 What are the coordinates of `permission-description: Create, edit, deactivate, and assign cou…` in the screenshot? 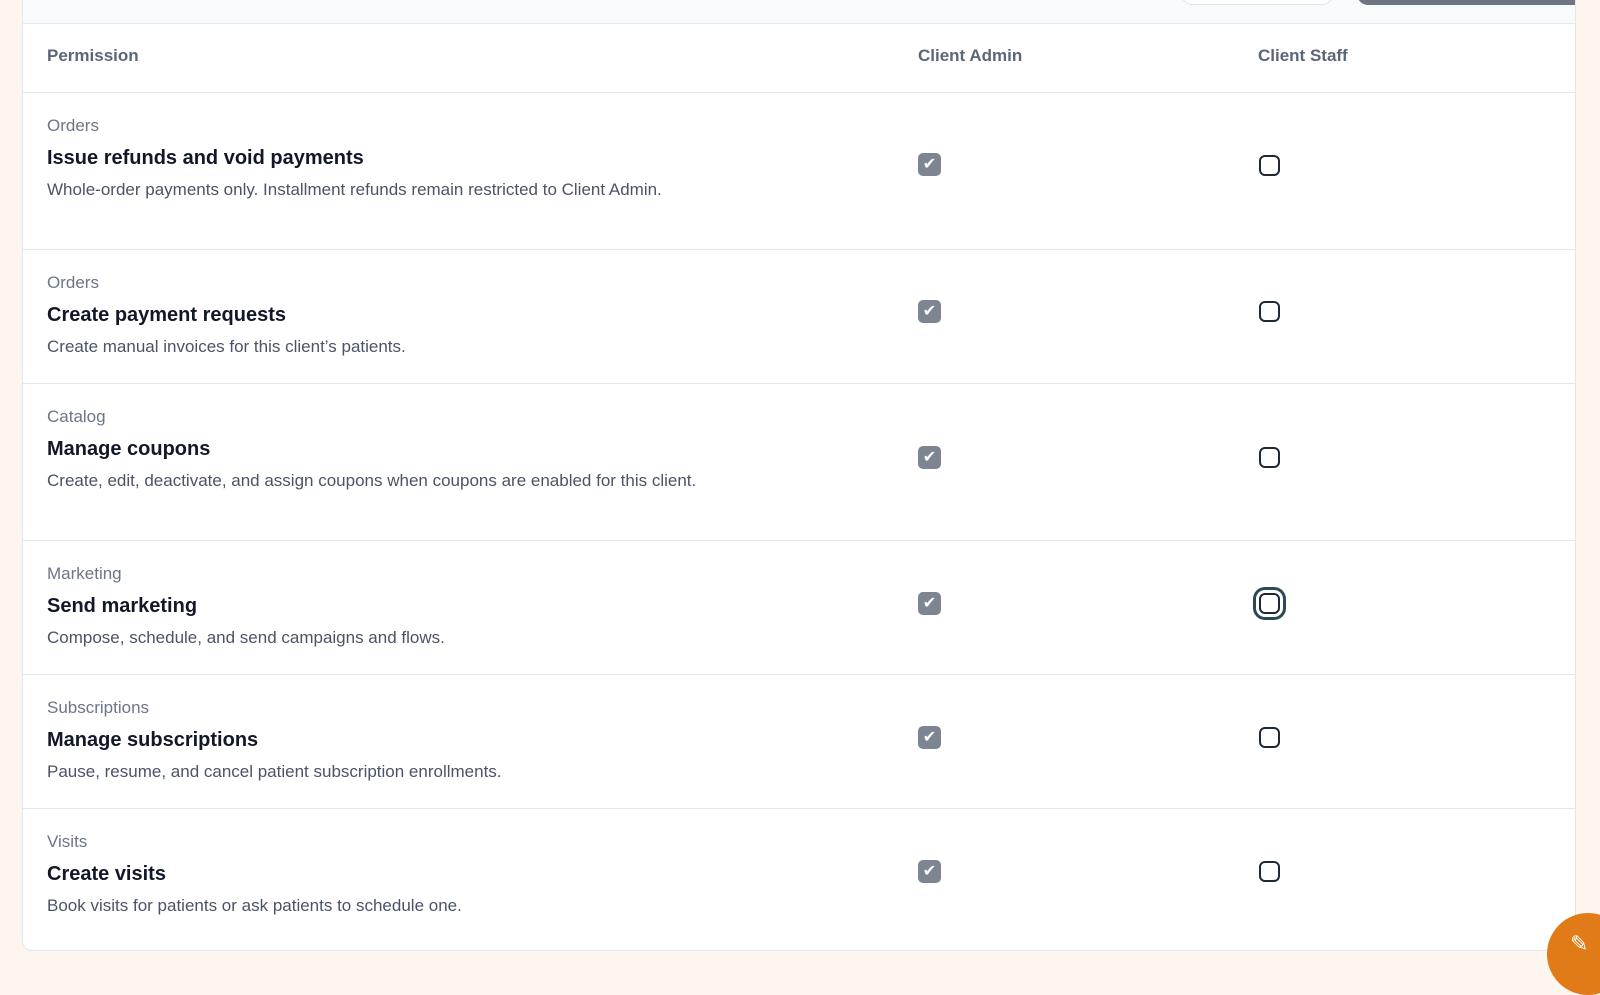 It's located at (372, 480).